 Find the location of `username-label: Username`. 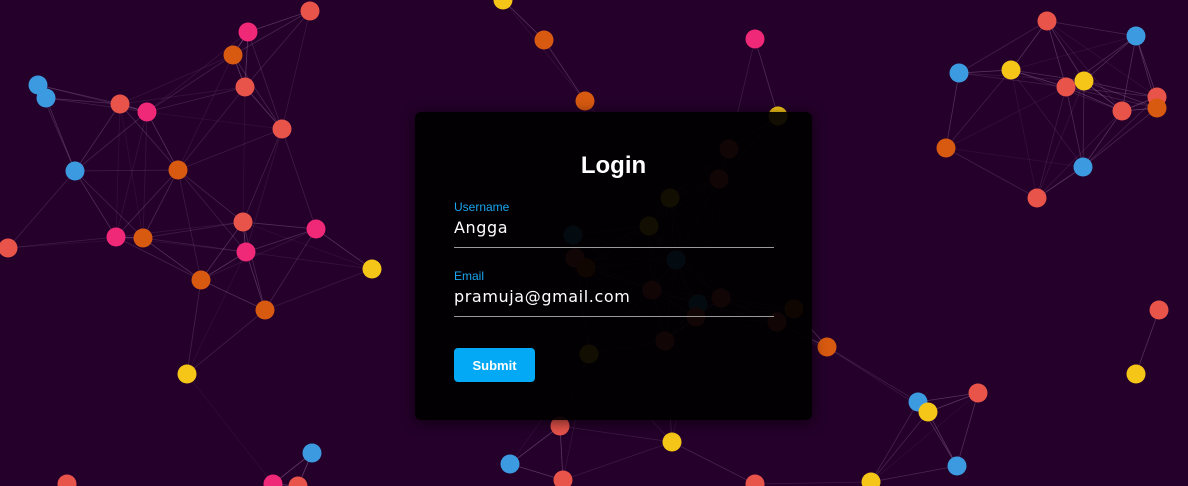

username-label: Username is located at coordinates (482, 207).